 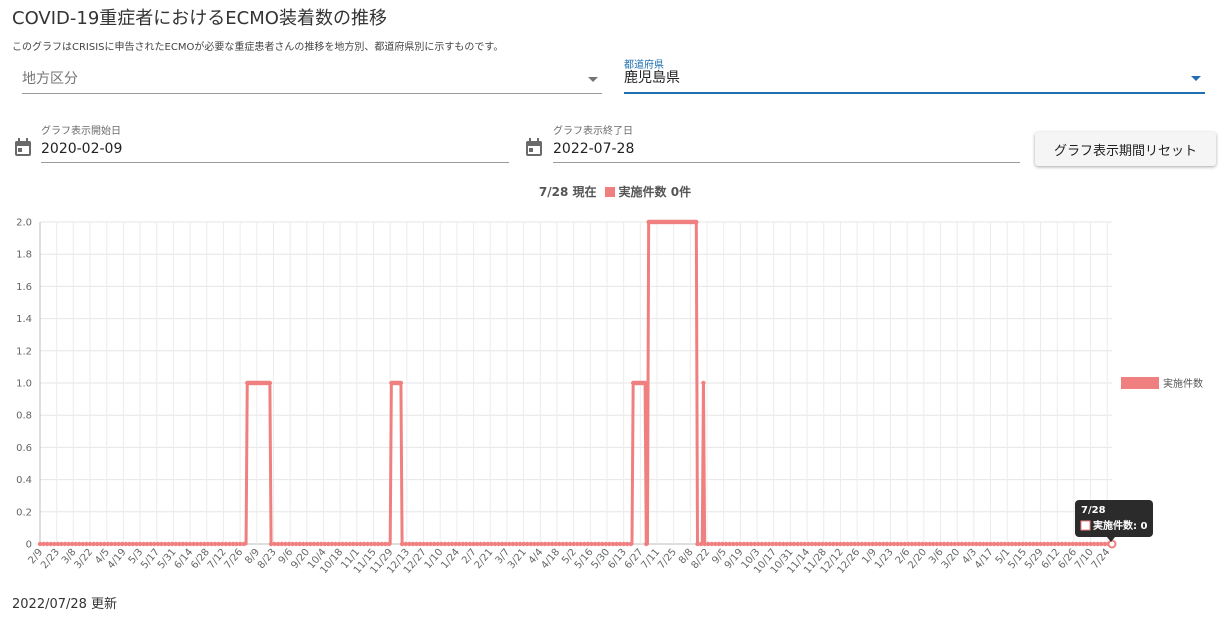 I want to click on region-select: 地方区分, so click(x=312, y=80).